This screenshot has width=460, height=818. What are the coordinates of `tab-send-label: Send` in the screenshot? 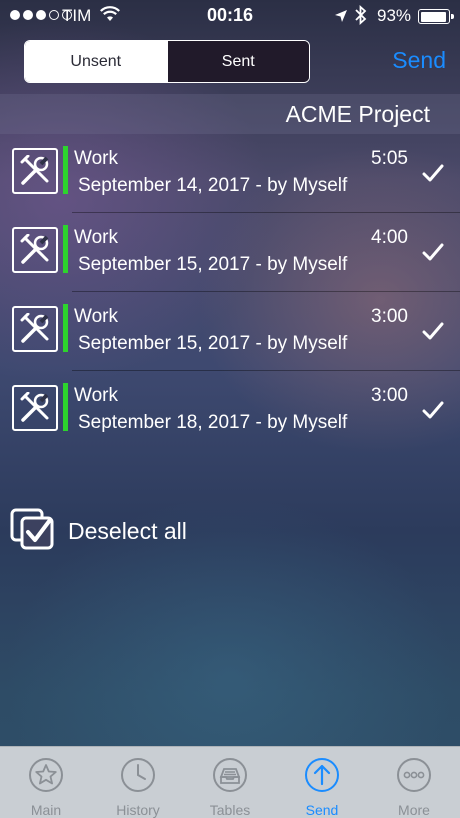 It's located at (322, 810).